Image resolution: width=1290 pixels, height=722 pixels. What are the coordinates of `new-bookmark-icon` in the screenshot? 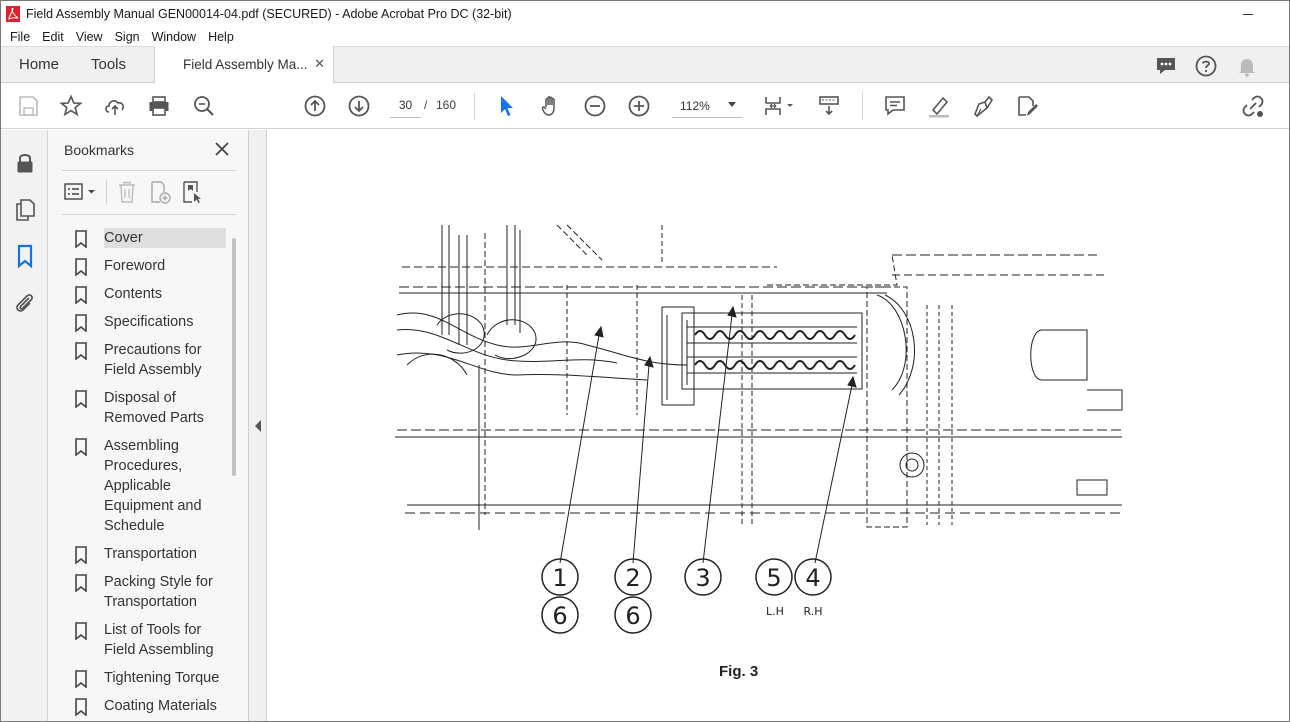 It's located at (160, 192).